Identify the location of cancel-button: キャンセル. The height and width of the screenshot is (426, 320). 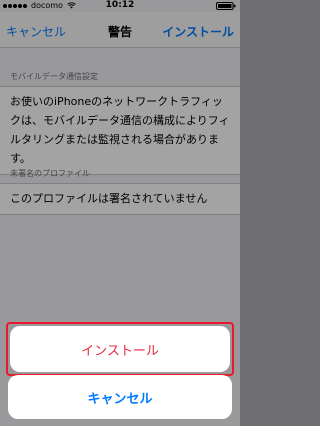
(120, 397).